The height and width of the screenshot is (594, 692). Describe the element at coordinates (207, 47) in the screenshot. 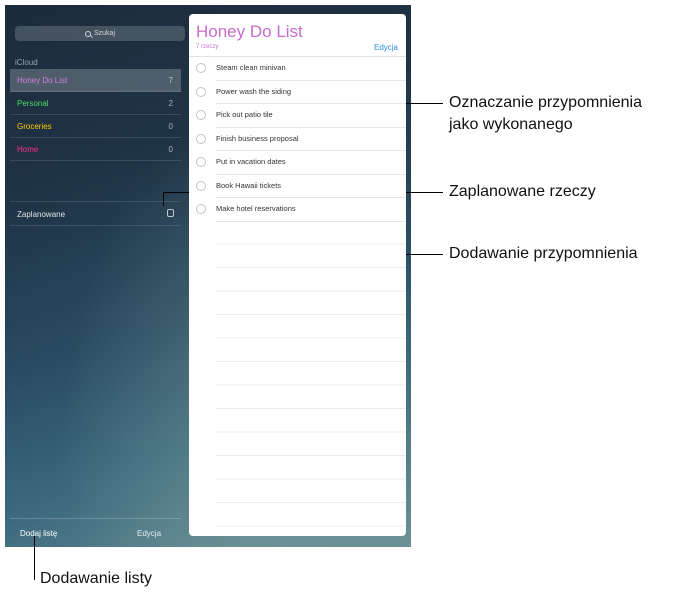

I see `list-item-count: 7 rzeczy` at that location.